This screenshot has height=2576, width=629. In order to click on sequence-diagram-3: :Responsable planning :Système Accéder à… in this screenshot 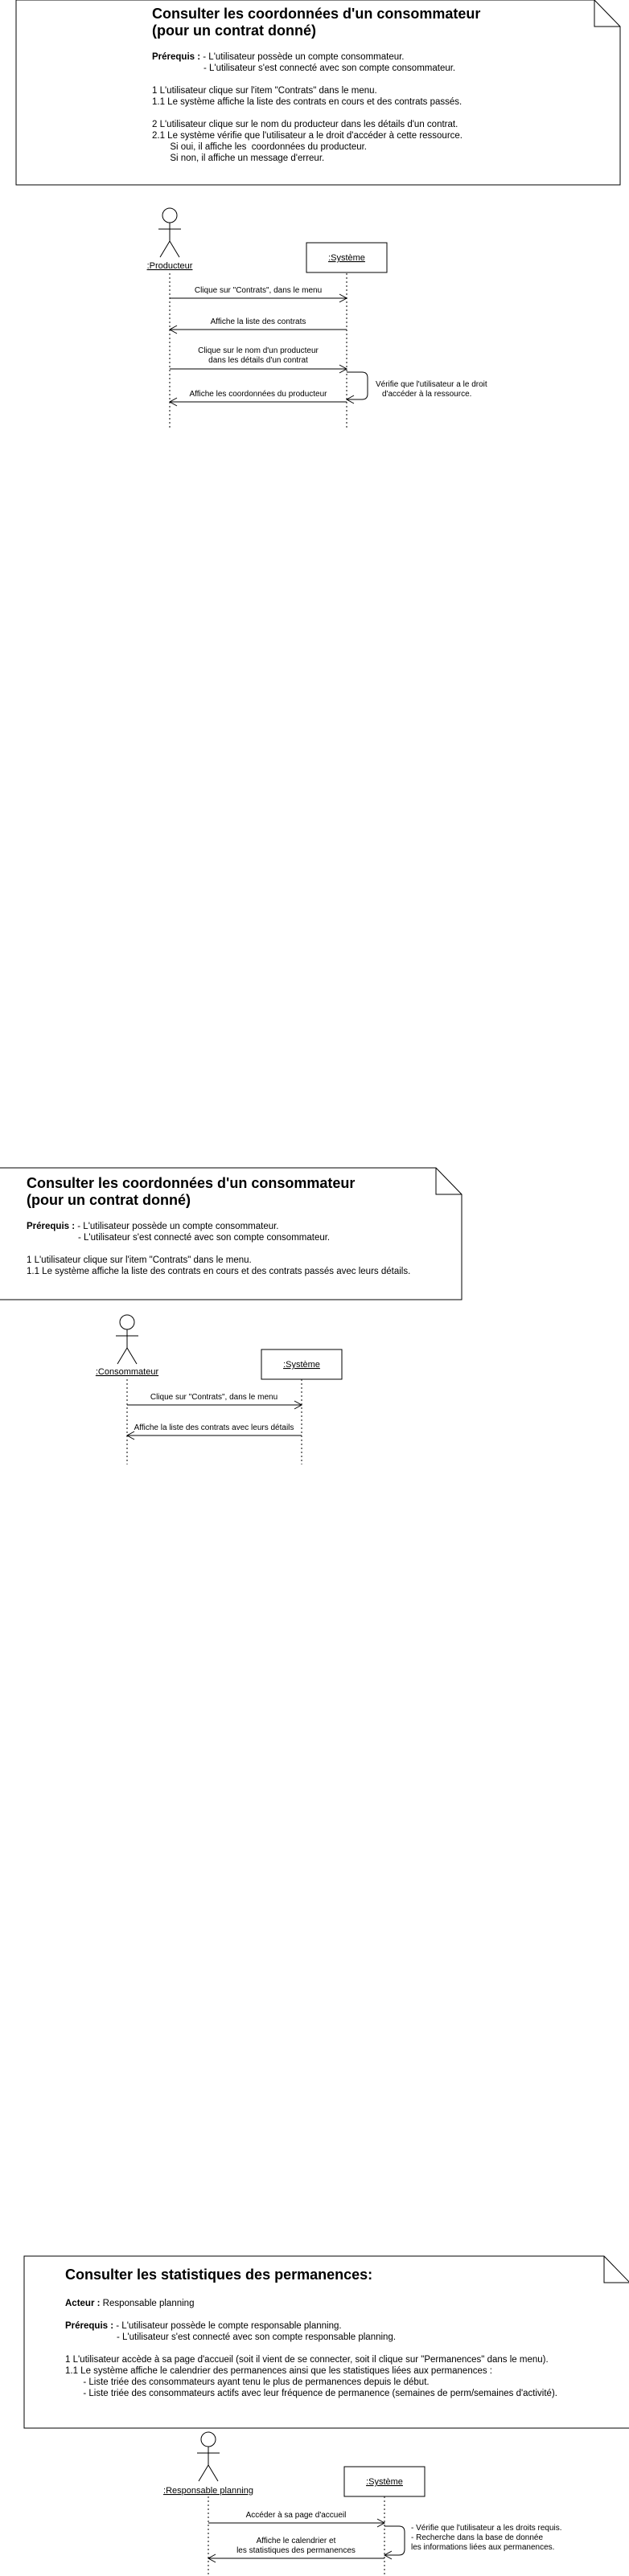, I will do `click(362, 2503)`.